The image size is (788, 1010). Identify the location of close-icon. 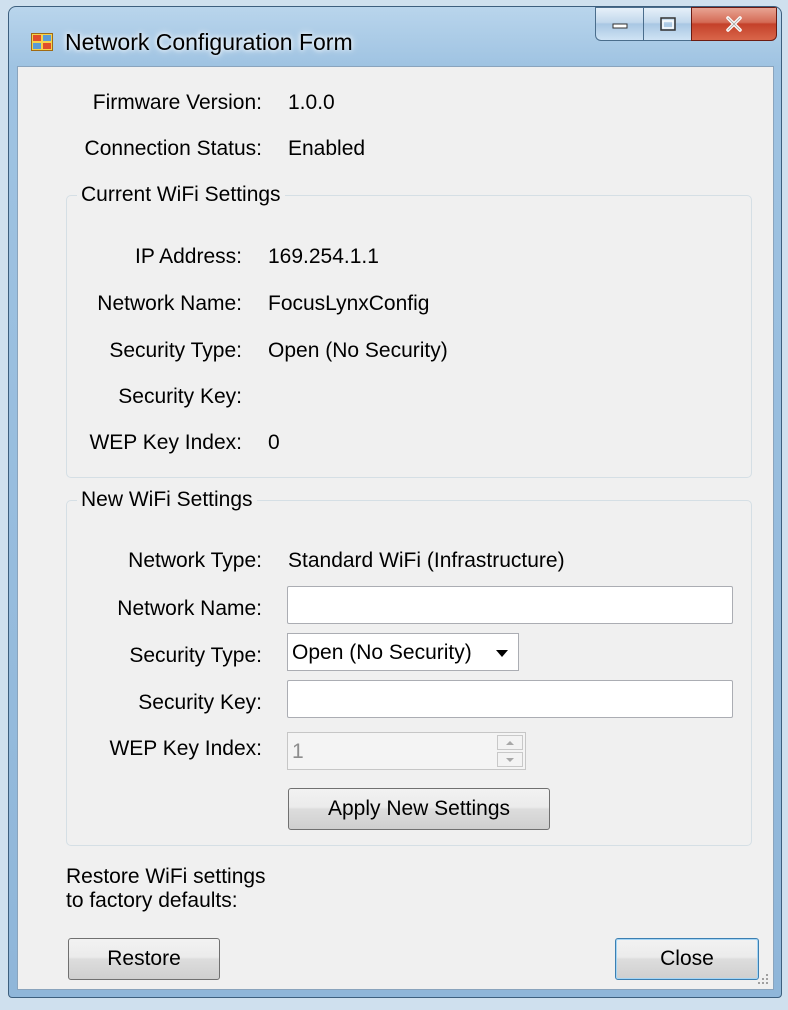
(734, 24).